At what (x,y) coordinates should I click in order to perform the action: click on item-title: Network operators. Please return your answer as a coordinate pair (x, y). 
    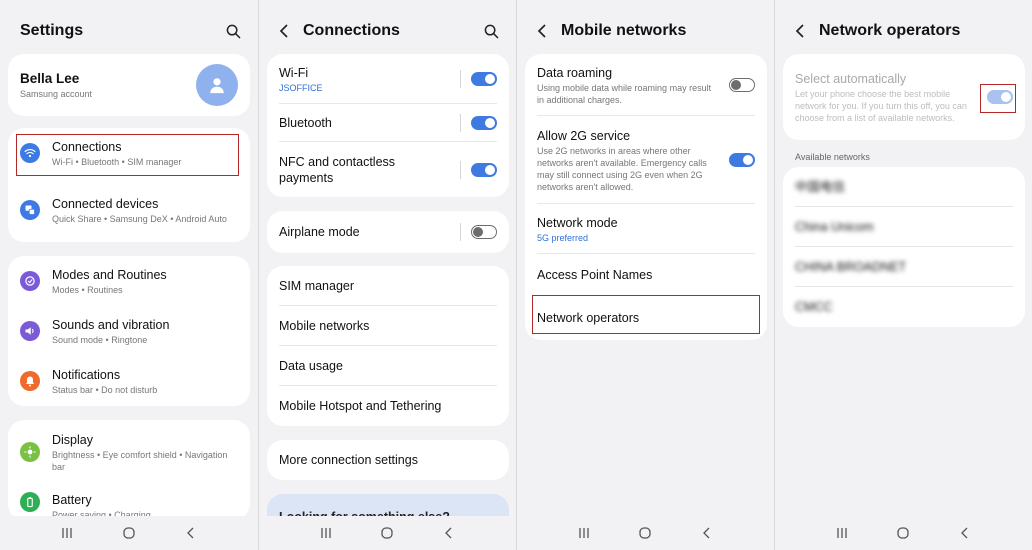
    Looking at the image, I should click on (588, 318).